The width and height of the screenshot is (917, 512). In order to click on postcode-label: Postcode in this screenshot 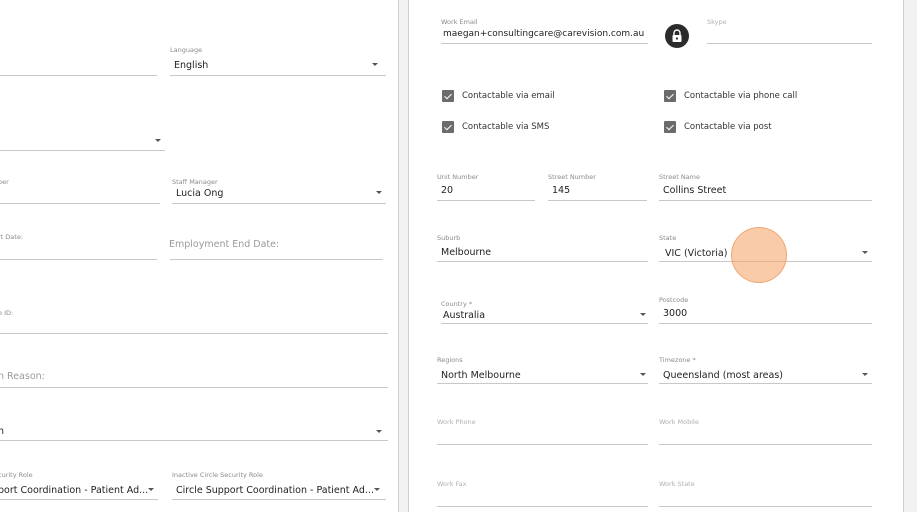, I will do `click(674, 300)`.